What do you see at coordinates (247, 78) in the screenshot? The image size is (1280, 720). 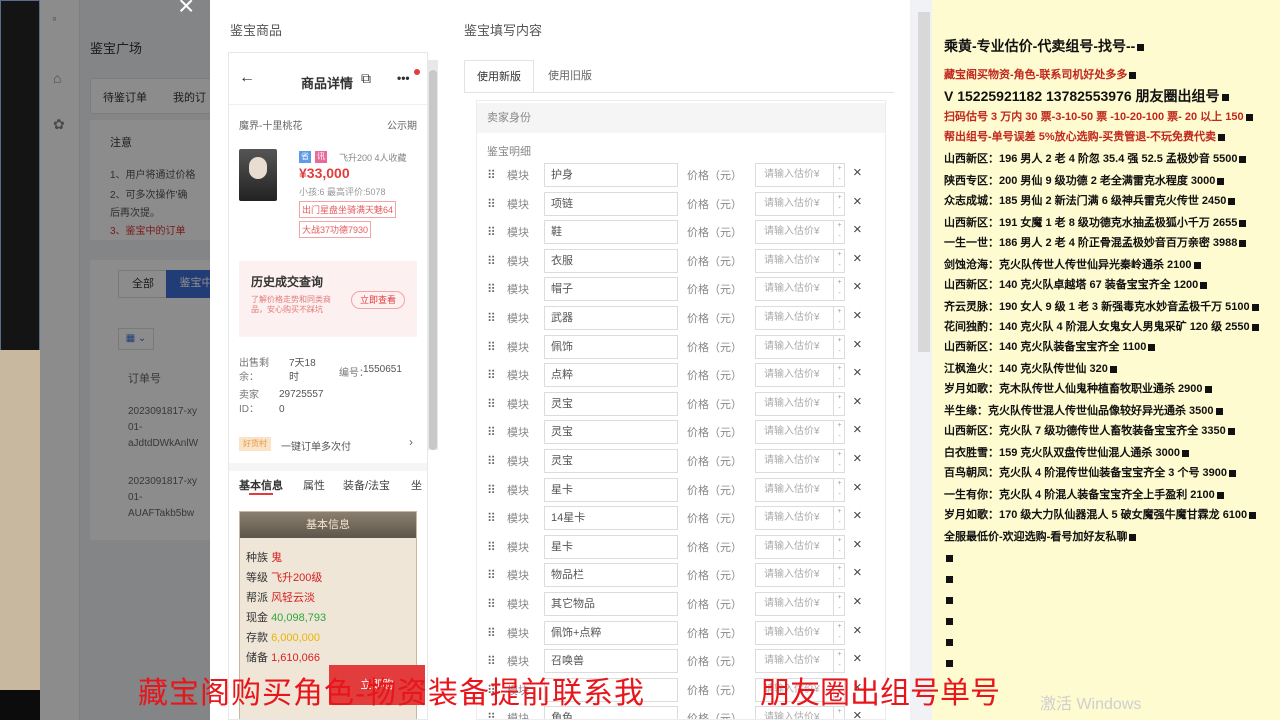 I see `back-icon: ←` at bounding box center [247, 78].